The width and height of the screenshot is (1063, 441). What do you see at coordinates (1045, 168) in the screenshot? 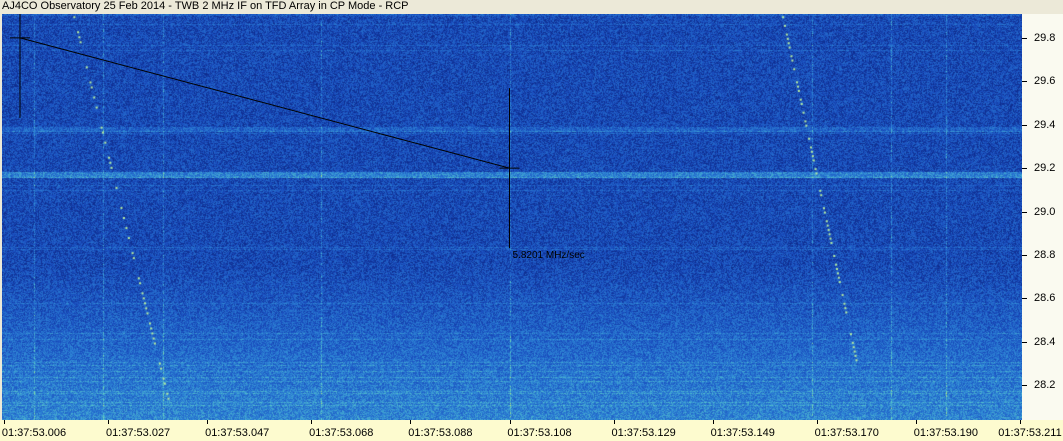
I see `y-tick-label: 29.2` at bounding box center [1045, 168].